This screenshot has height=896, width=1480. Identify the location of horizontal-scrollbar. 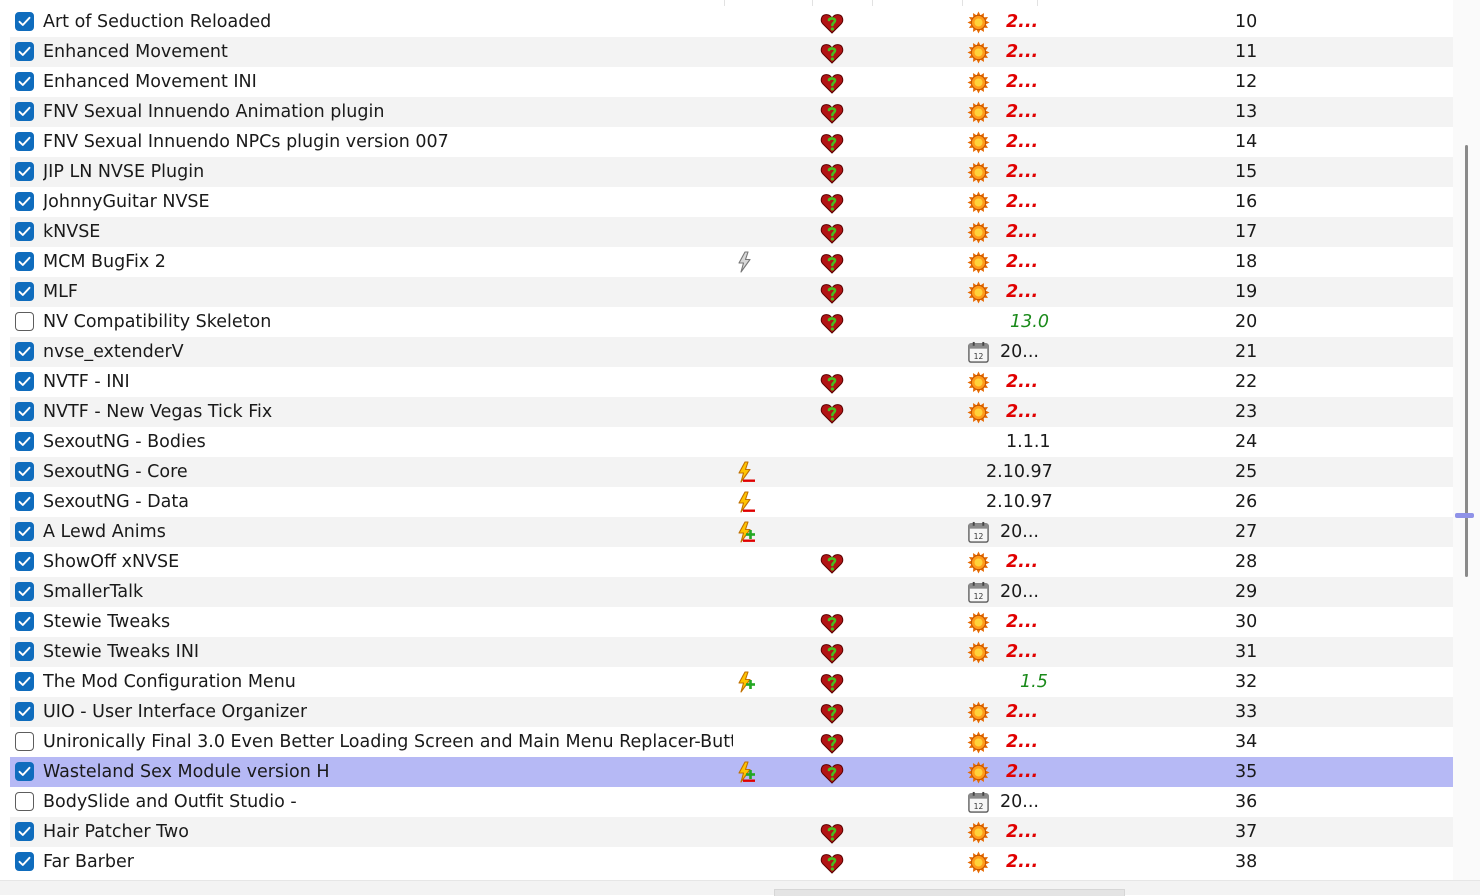
(740, 888).